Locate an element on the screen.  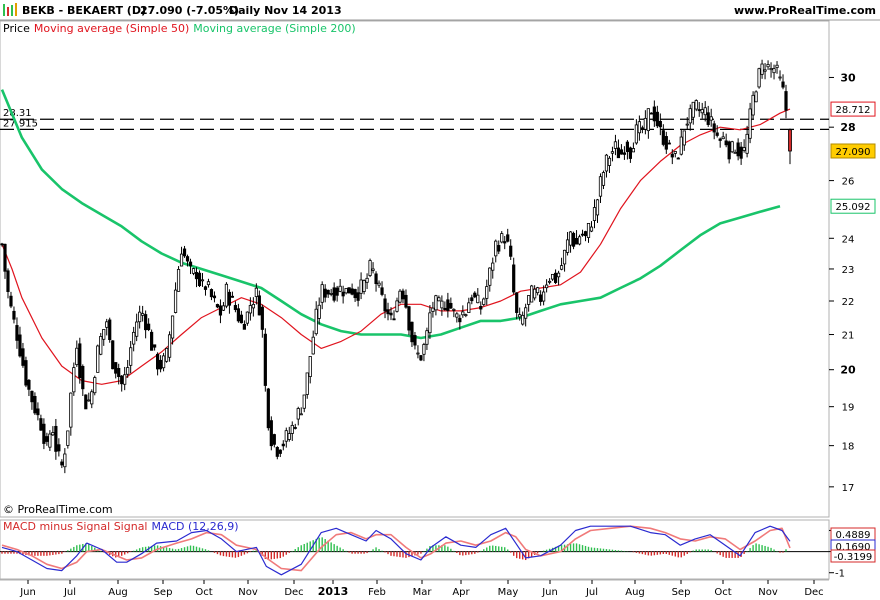
macd-axis: 10-1 is located at coordinates (422, 553).